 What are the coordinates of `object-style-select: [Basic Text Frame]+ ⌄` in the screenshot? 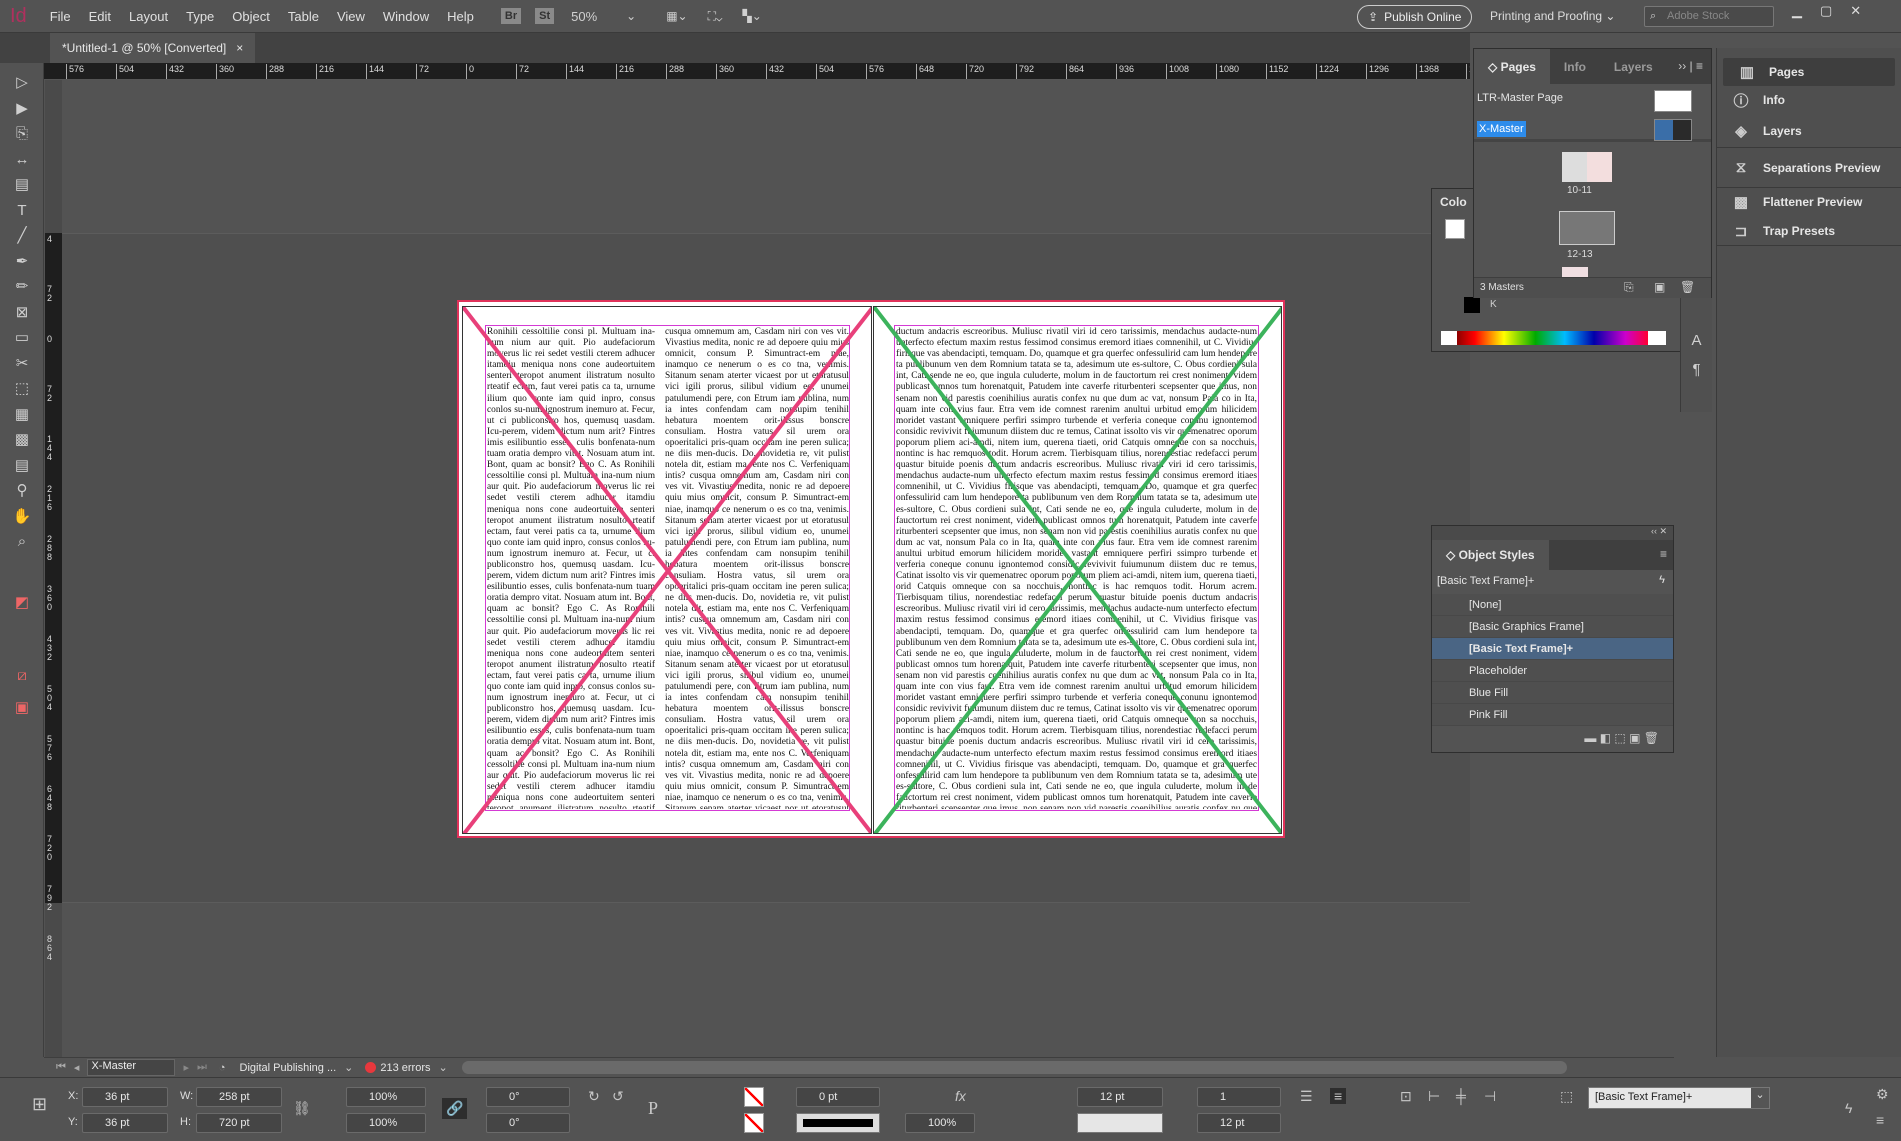 It's located at (1679, 1098).